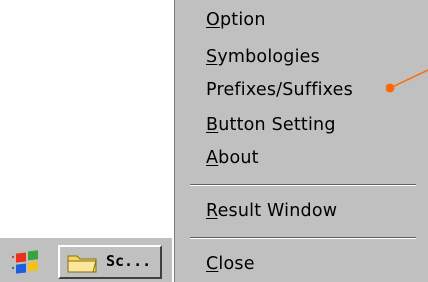  Describe the element at coordinates (277, 125) in the screenshot. I see `menu-item-label: utton Setting` at that location.